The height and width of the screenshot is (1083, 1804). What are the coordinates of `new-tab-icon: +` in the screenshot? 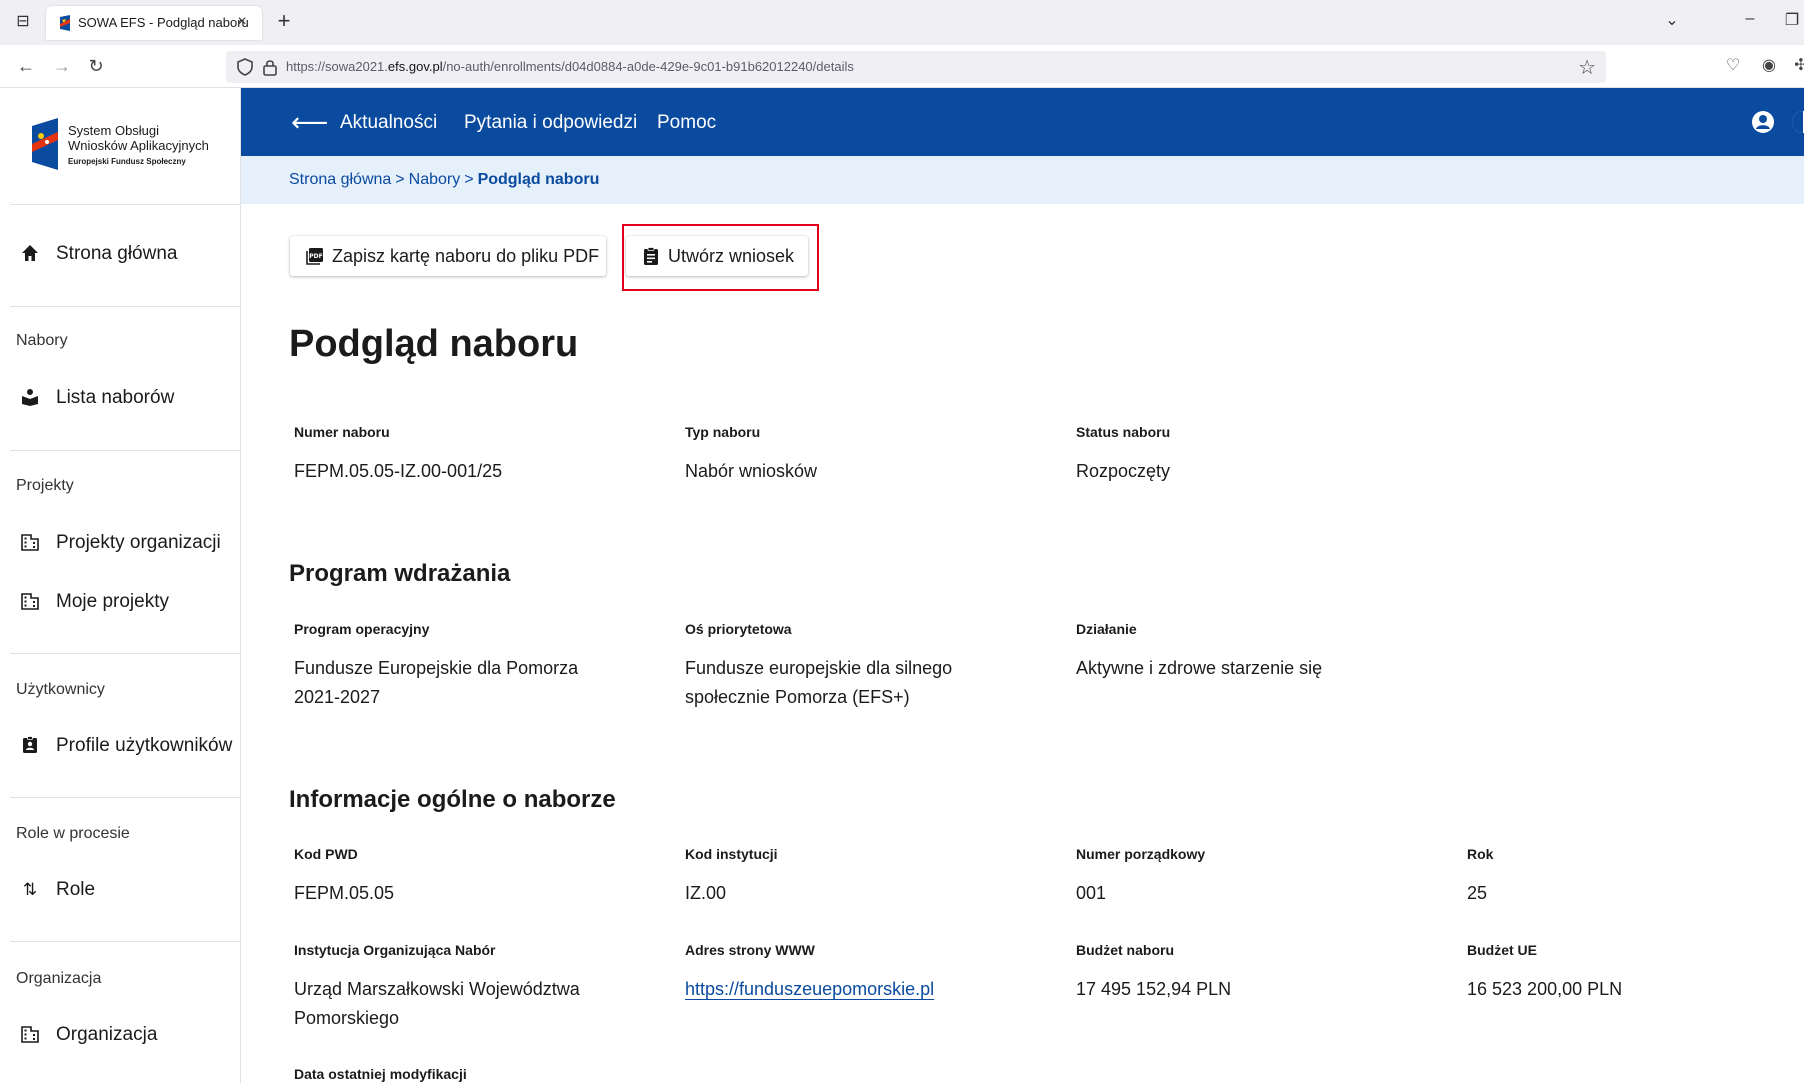 It's located at (284, 22).